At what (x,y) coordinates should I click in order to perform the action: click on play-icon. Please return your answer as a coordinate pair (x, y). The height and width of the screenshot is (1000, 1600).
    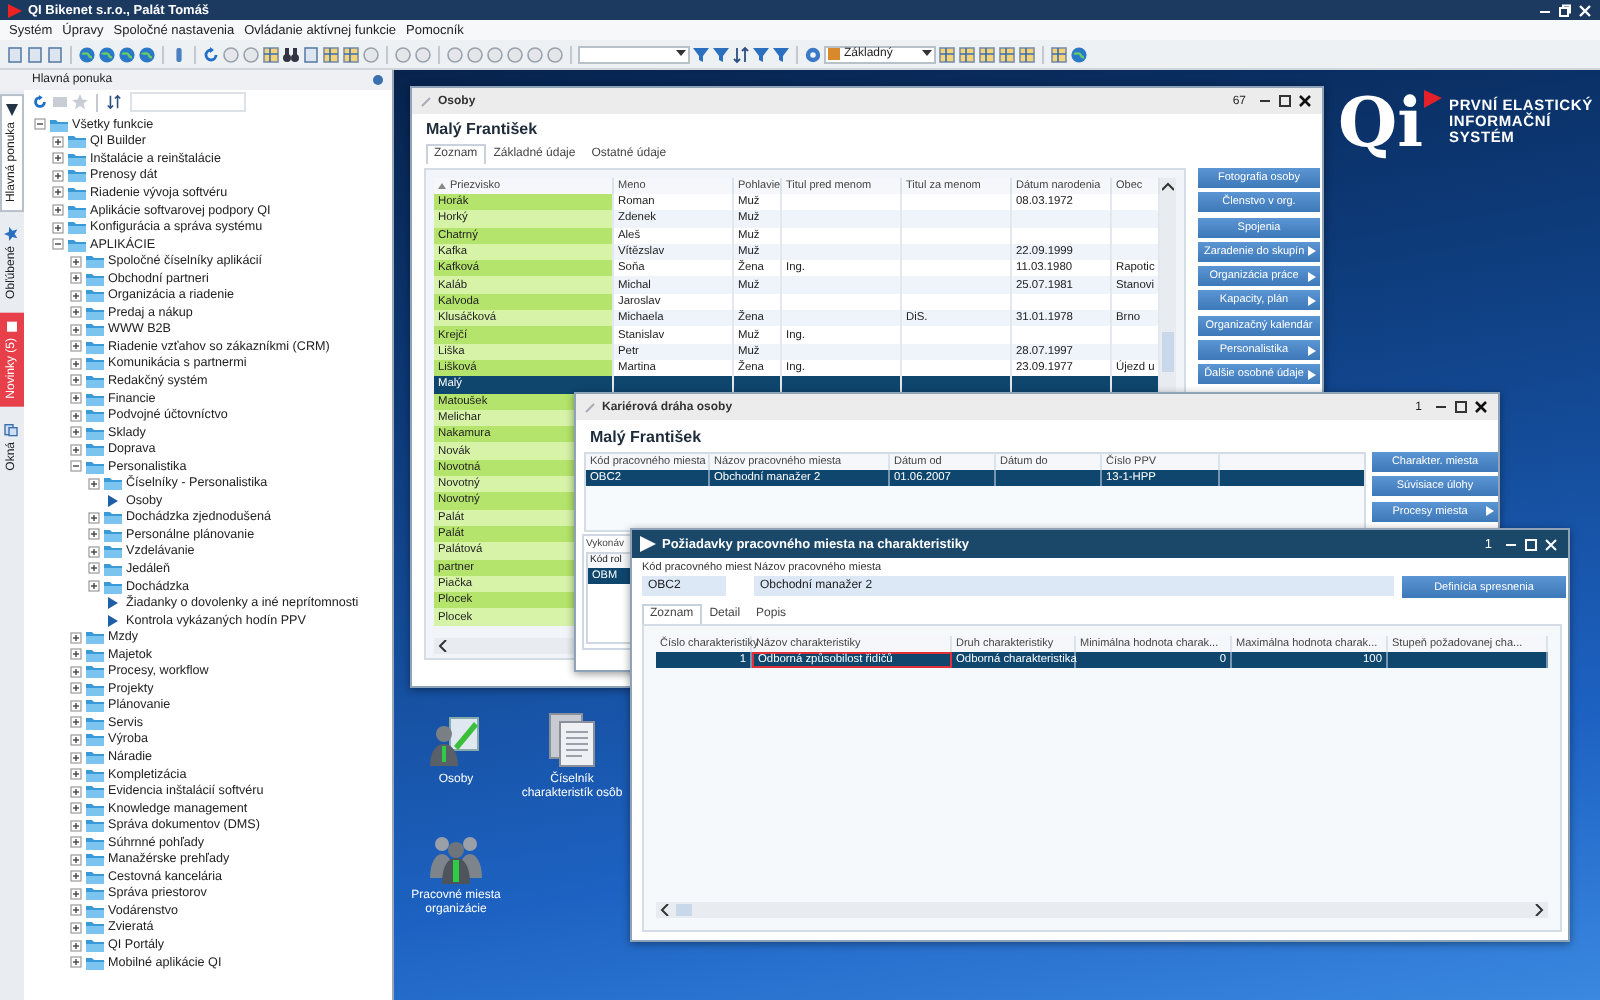
    Looking at the image, I should click on (113, 500).